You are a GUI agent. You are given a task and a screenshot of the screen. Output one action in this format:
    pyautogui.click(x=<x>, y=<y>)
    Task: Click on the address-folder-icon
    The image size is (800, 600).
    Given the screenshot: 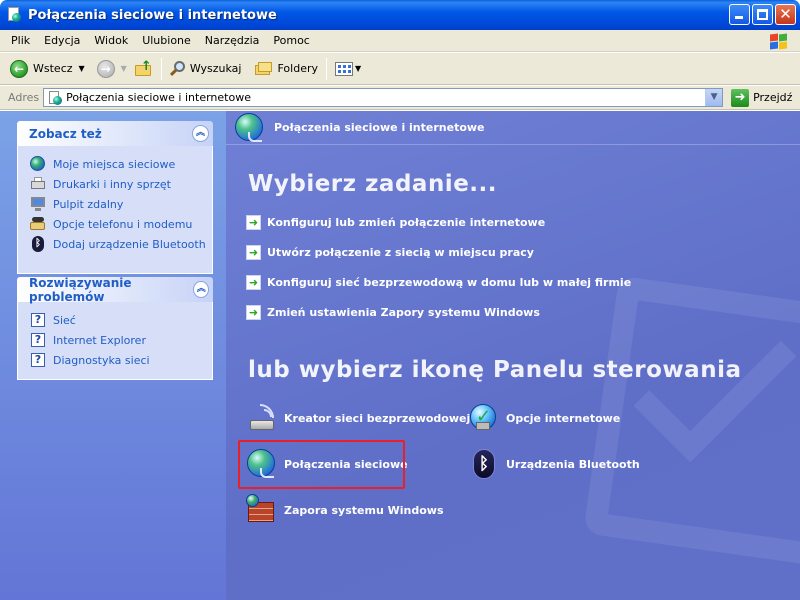 What is the action you would take?
    pyautogui.click(x=55, y=97)
    